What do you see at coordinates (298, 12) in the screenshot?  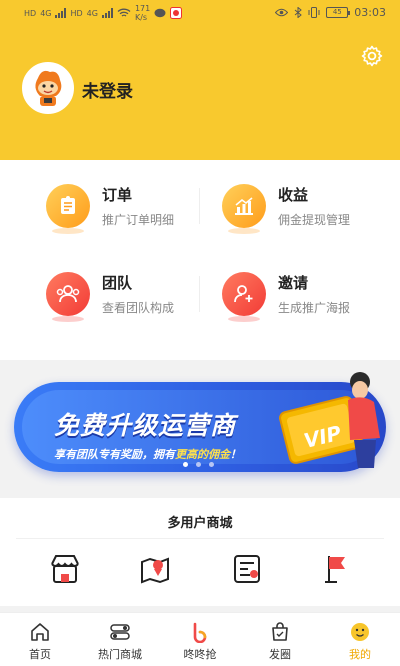 I see `bluetooth-icon` at bounding box center [298, 12].